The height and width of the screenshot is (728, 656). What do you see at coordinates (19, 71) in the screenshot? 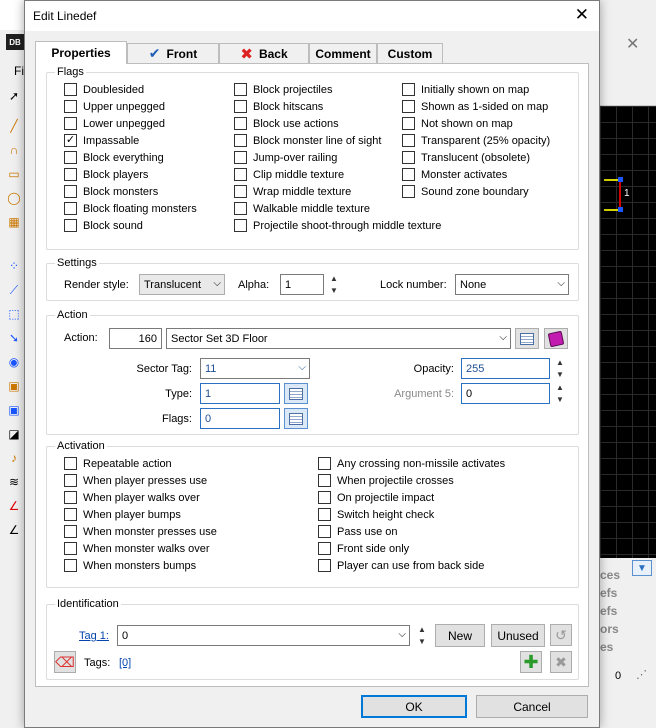
I see `menu-file: Fi` at bounding box center [19, 71].